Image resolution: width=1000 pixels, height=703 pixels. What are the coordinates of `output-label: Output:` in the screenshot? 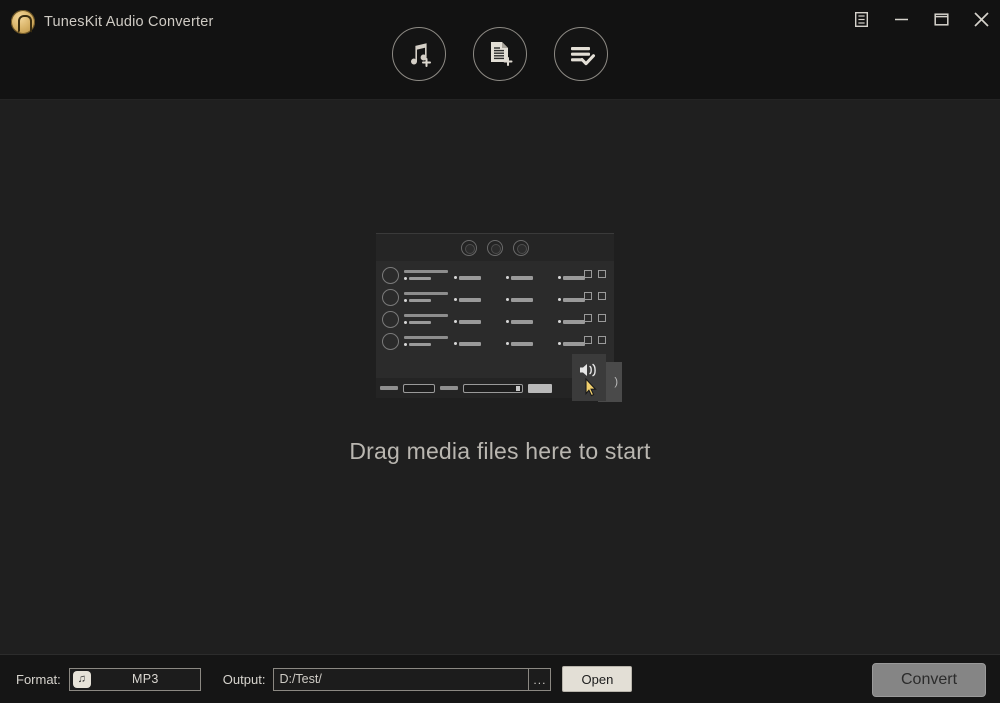 It's located at (244, 679).